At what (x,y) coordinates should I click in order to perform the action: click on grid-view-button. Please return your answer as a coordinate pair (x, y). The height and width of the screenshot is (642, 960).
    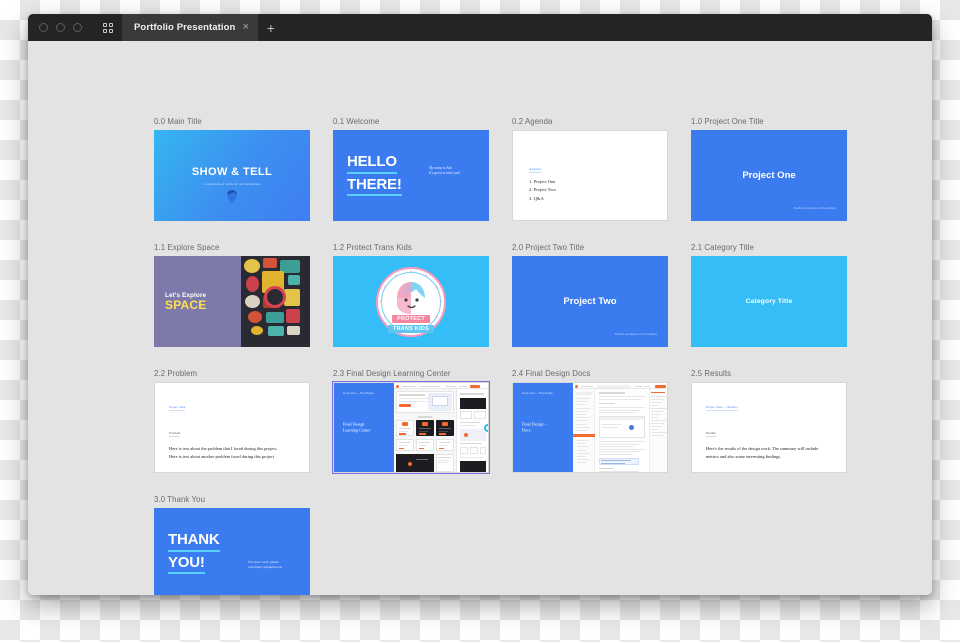
    Looking at the image, I should click on (108, 27).